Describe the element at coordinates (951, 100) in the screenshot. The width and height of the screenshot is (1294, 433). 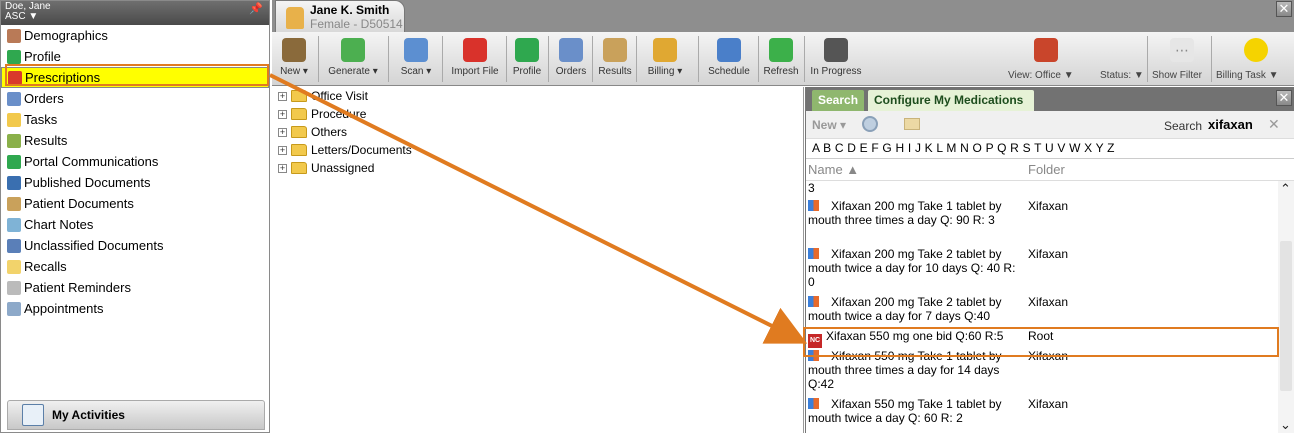
I see `tab-configure-medications: Configure My Medications` at that location.